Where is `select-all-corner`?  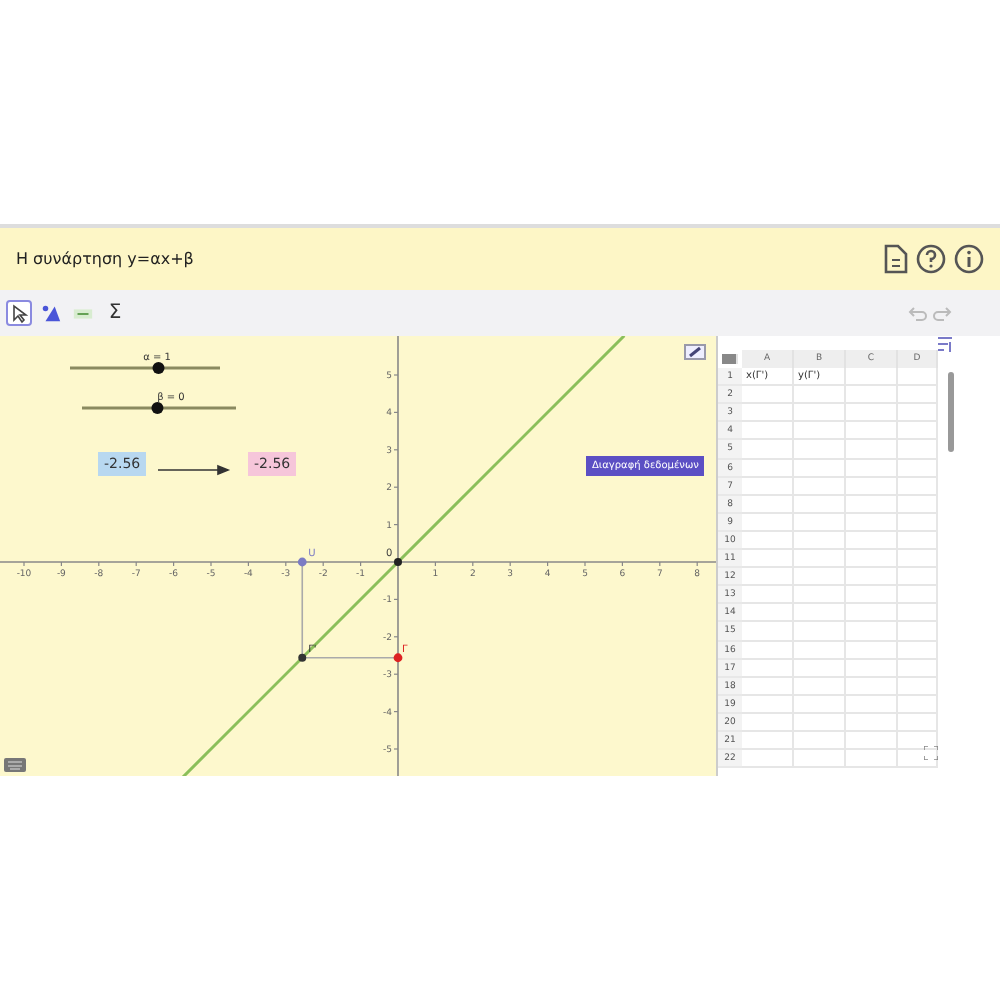 select-all-corner is located at coordinates (730, 359).